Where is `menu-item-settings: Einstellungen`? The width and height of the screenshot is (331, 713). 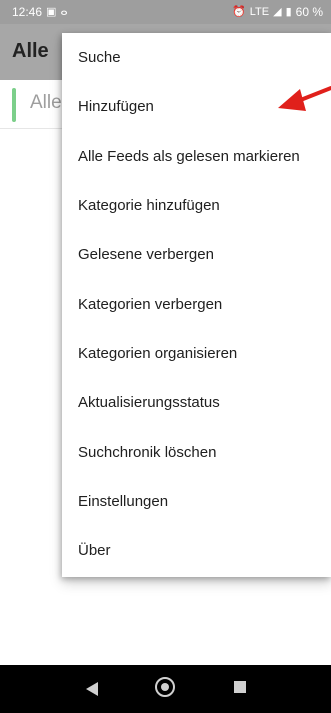 menu-item-settings: Einstellungen is located at coordinates (196, 501).